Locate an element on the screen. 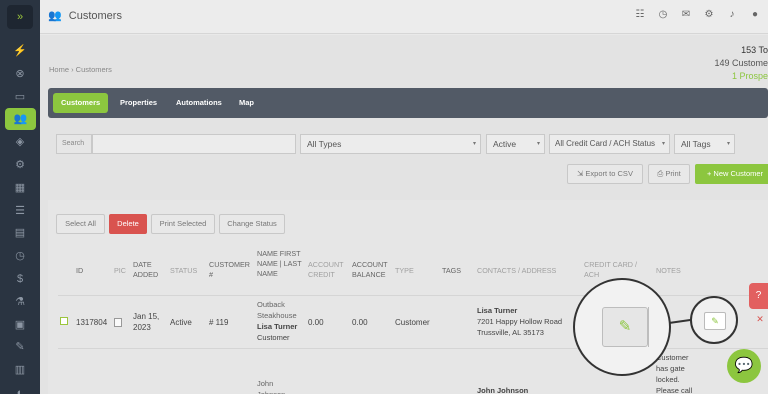 The image size is (768, 394). page-title: 👥 Customers is located at coordinates (85, 15).